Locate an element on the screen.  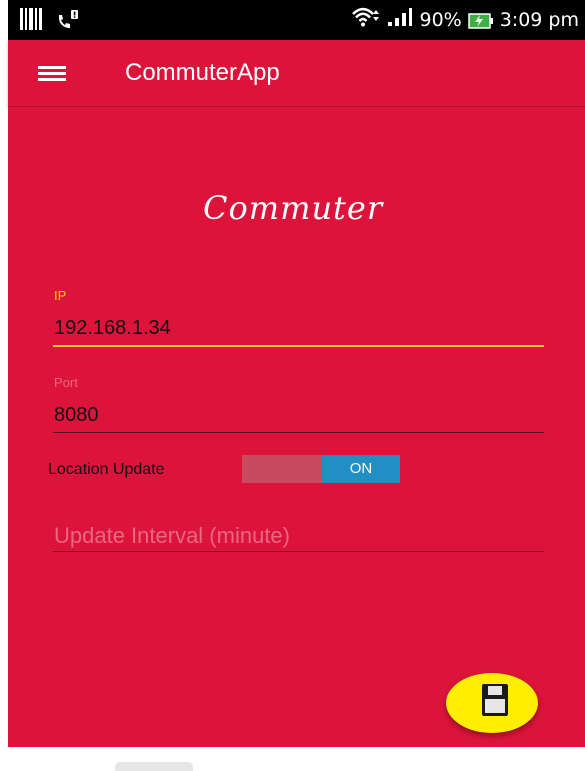
port-underline is located at coordinates (298, 432).